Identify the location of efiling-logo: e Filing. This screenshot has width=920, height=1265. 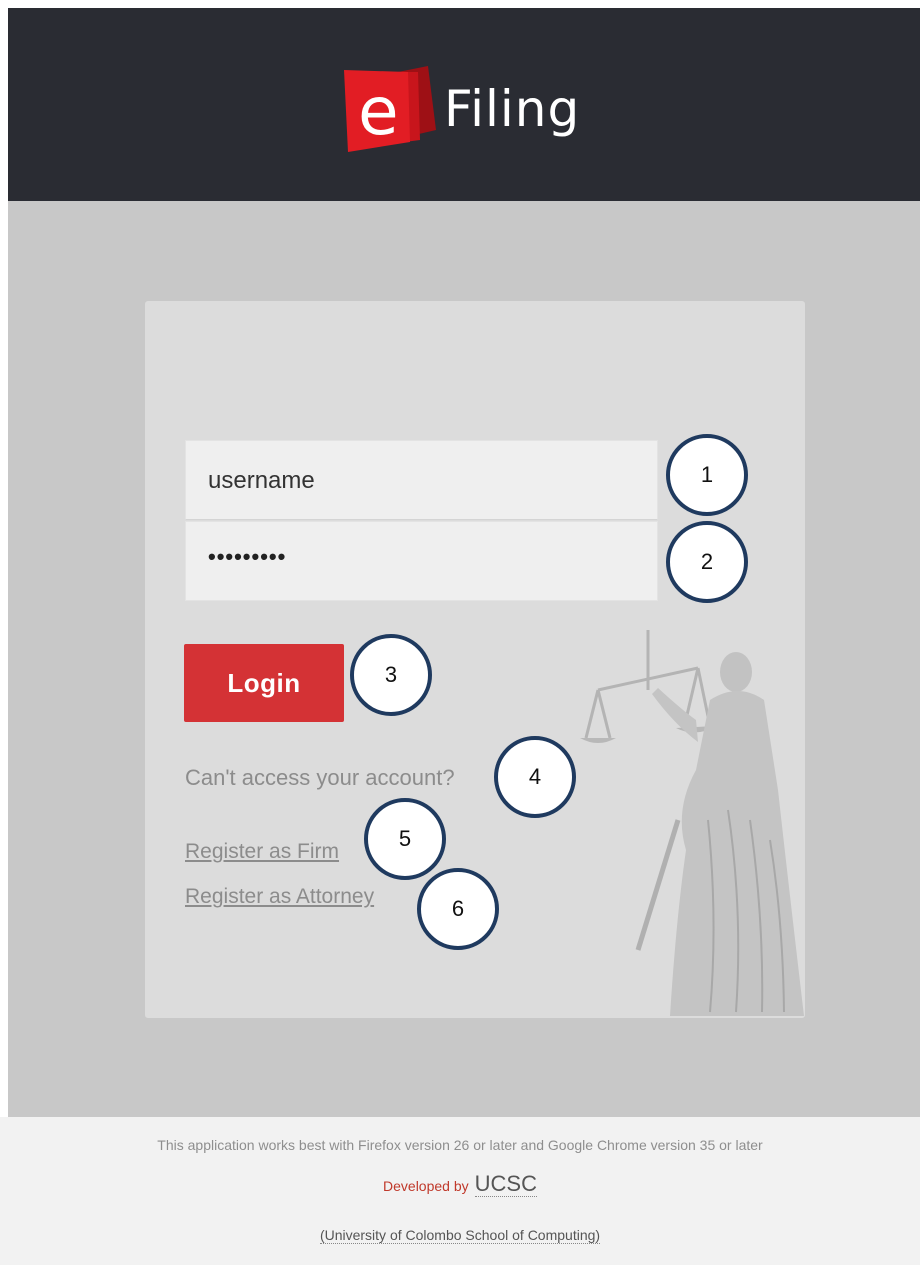
(468, 113).